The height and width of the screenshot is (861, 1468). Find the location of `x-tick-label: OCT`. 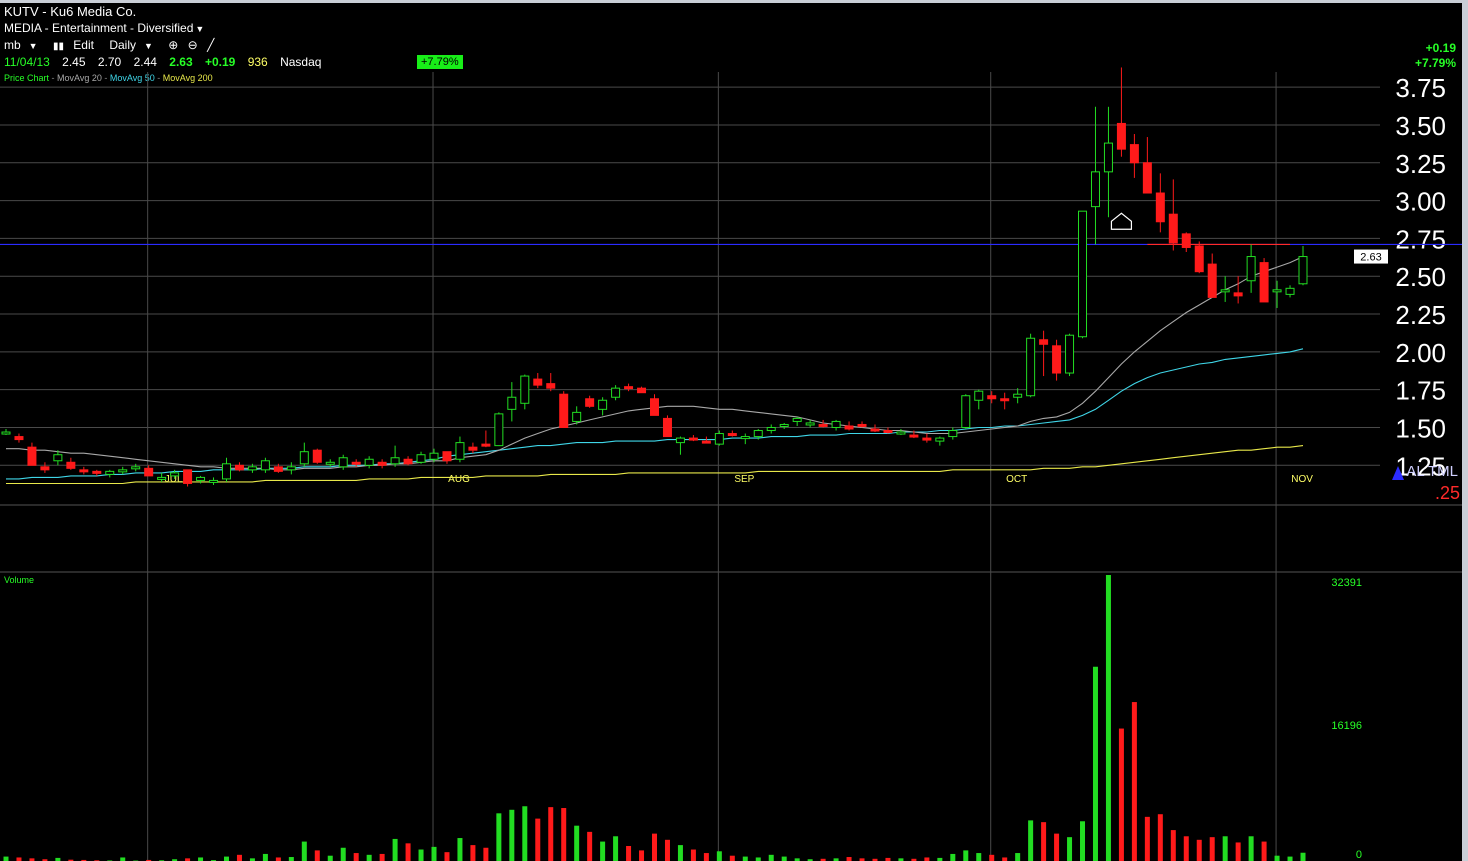

x-tick-label: OCT is located at coordinates (1016, 479).